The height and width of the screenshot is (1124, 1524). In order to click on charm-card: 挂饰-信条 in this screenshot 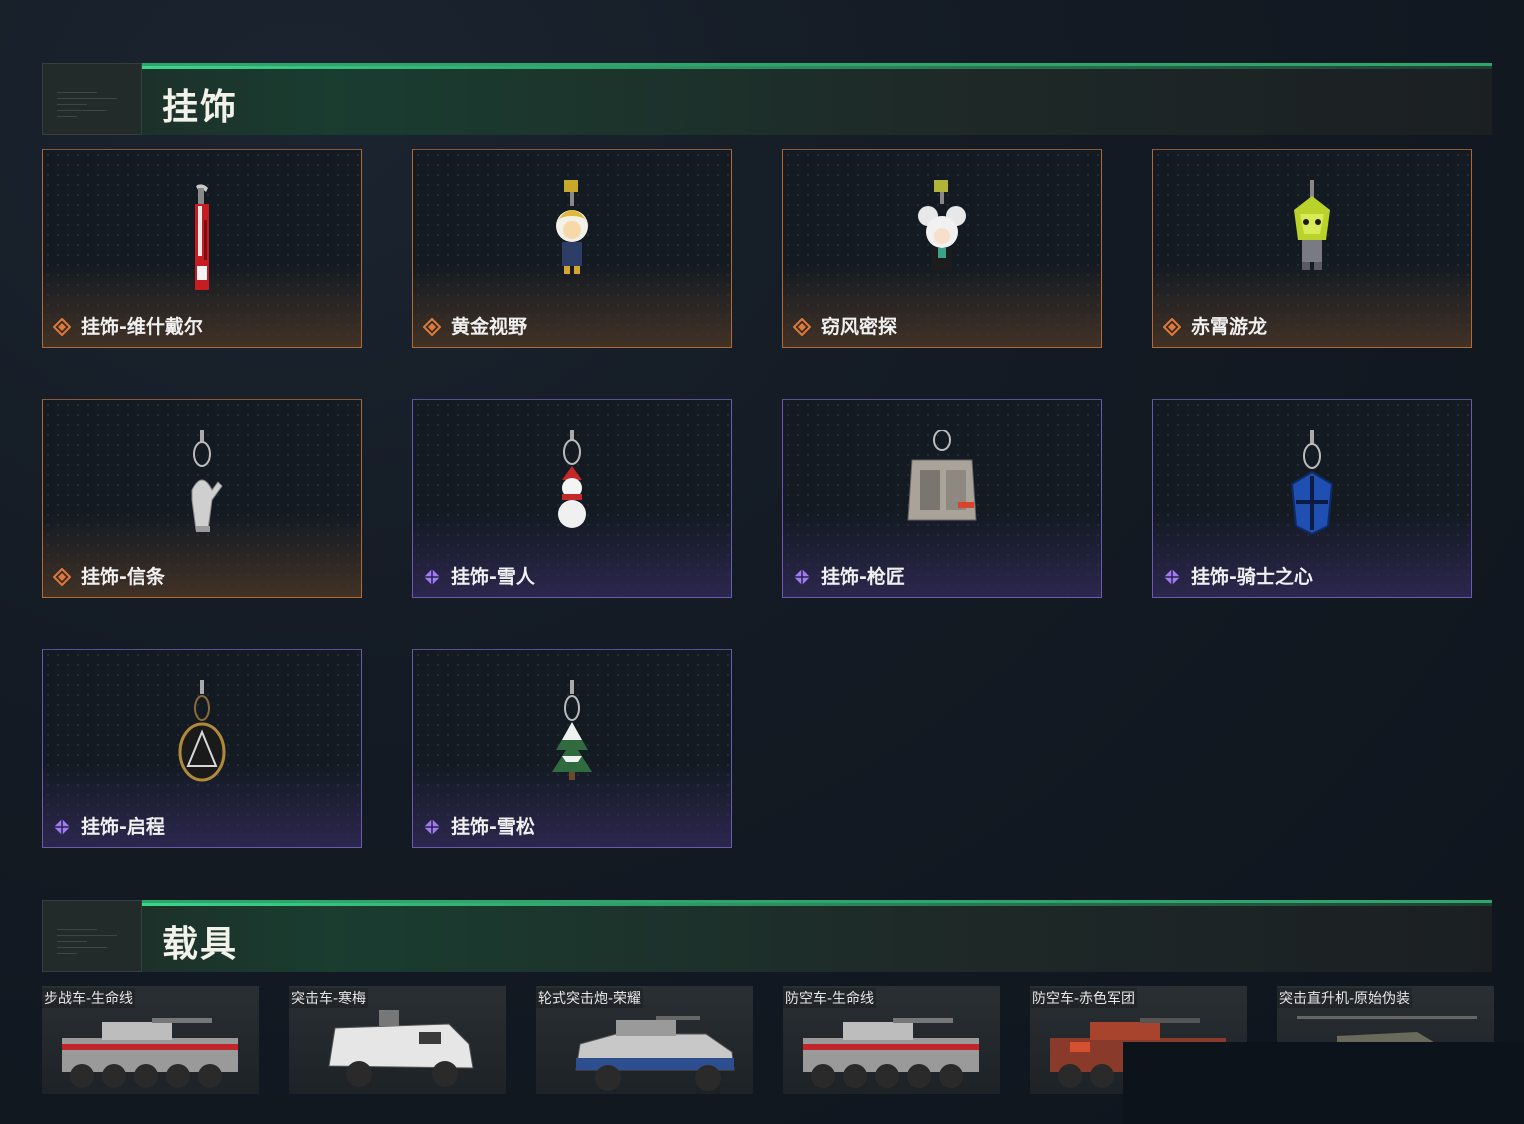, I will do `click(202, 498)`.